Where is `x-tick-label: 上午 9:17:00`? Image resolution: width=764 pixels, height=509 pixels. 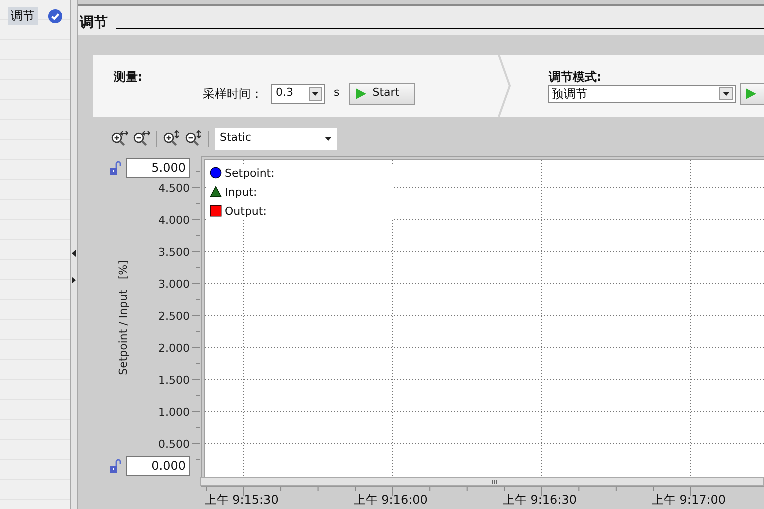 x-tick-label: 上午 9:17:00 is located at coordinates (689, 499).